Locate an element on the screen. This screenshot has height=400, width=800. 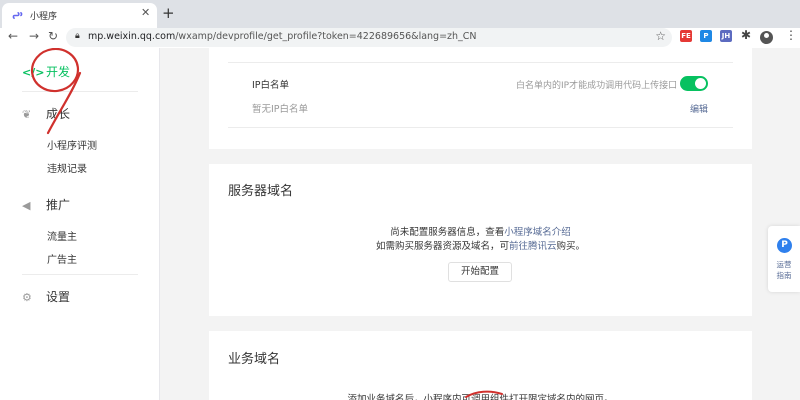
tencent-cloud-link: 前往腾讯云 is located at coordinates (533, 246).